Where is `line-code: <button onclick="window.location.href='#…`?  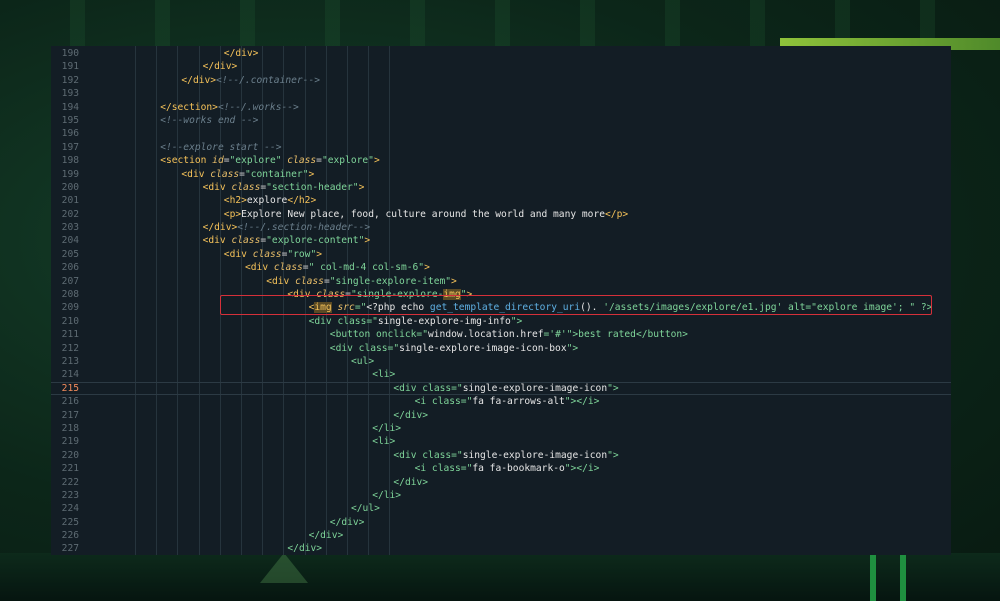
line-code: <button onclick="window.location.href='#… is located at coordinates (509, 334).